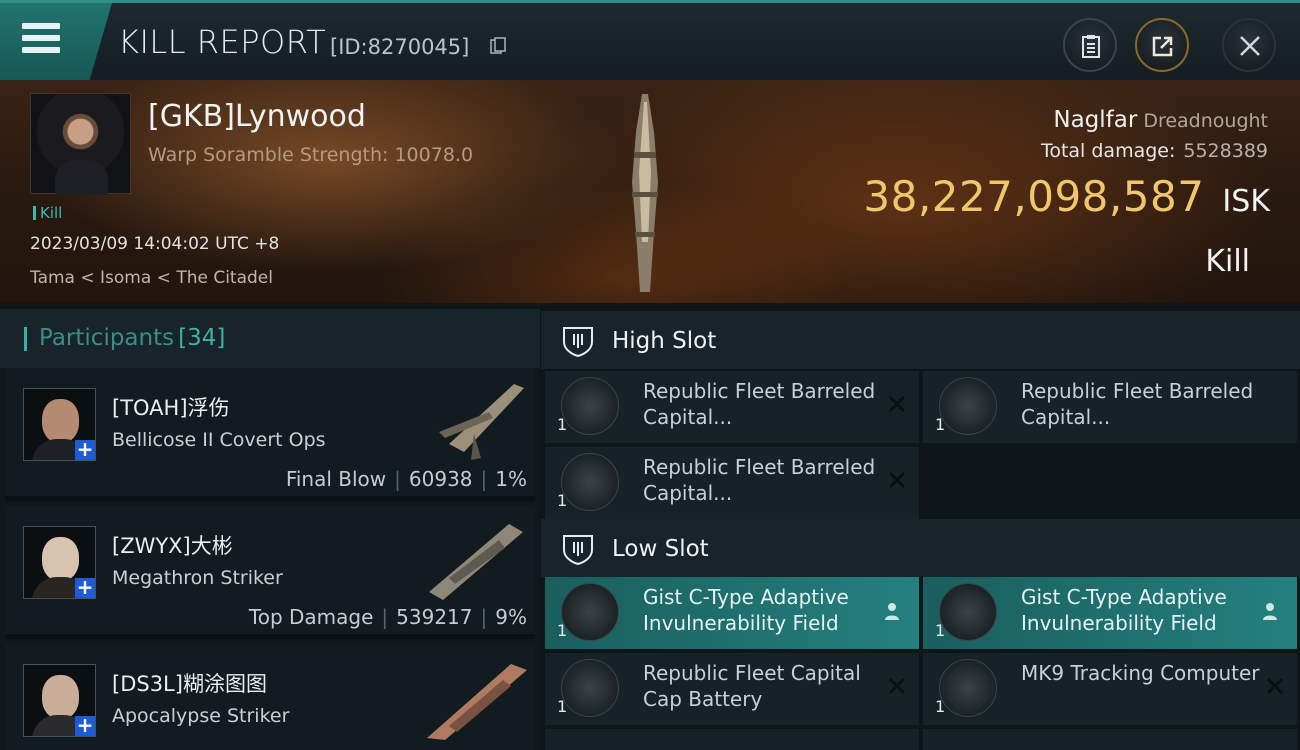 The height and width of the screenshot is (750, 1300). I want to click on participant-damage: 60938, so click(440, 479).